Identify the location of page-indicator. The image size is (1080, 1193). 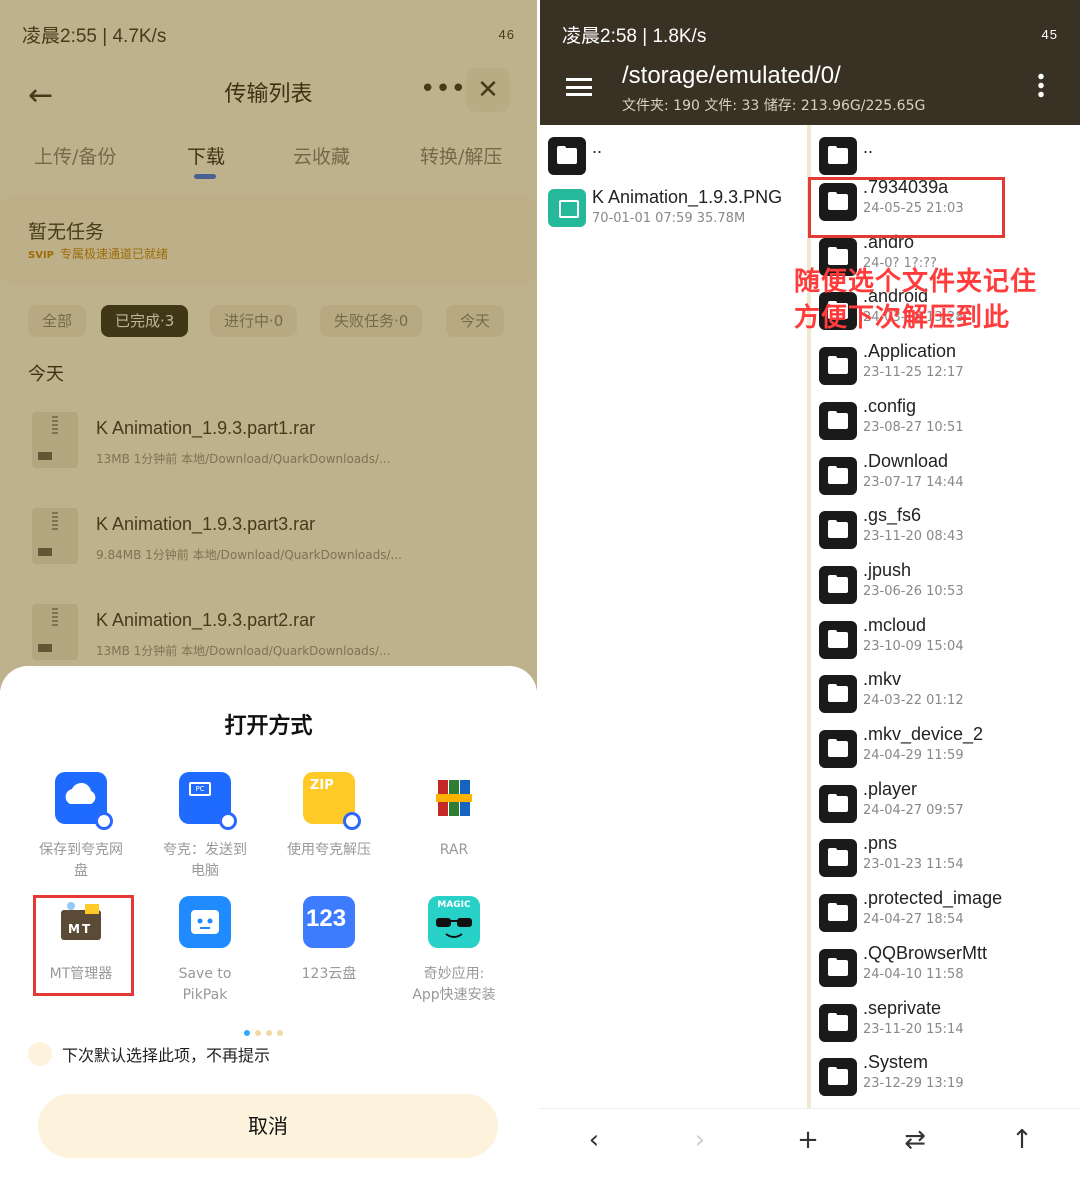
(263, 1033).